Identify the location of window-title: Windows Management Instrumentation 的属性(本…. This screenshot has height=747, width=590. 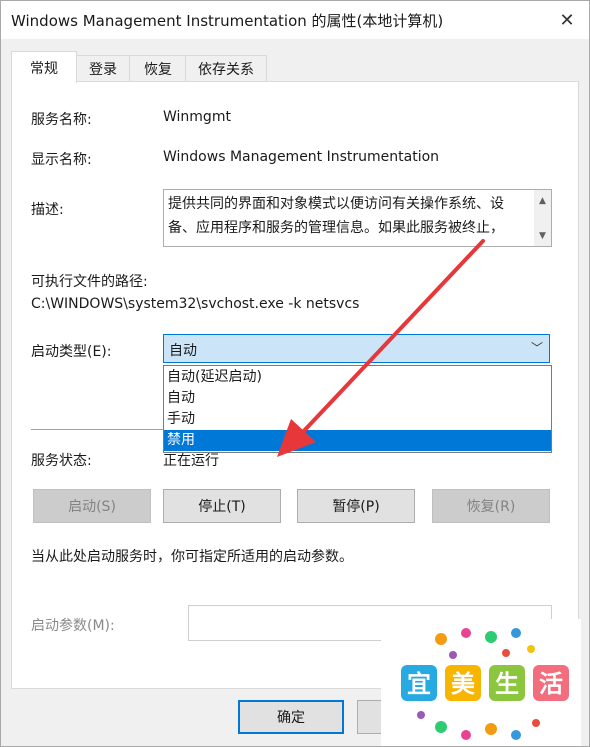
(227, 21).